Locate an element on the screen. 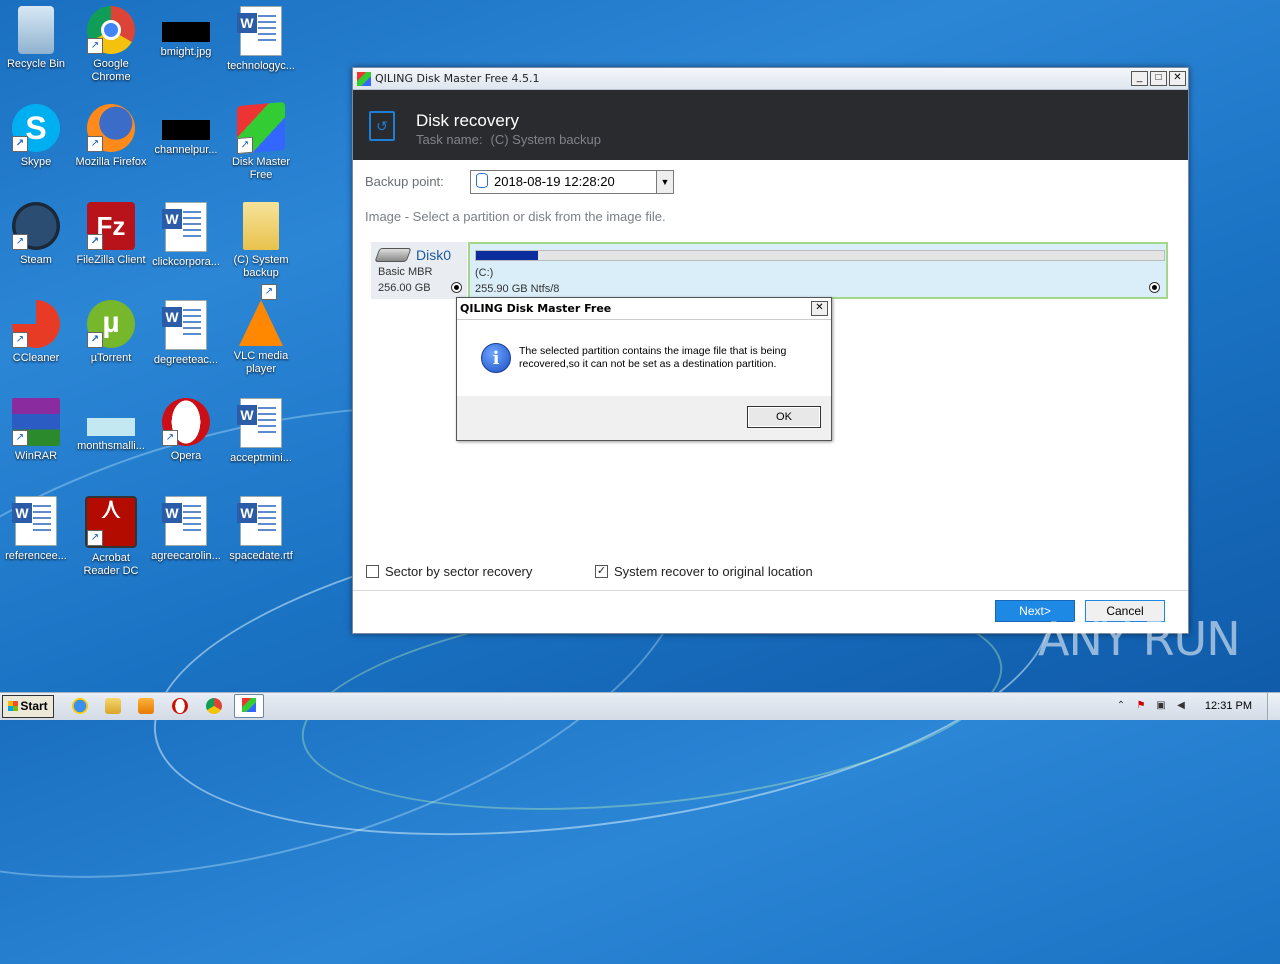  ok-button: OK is located at coordinates (784, 417).